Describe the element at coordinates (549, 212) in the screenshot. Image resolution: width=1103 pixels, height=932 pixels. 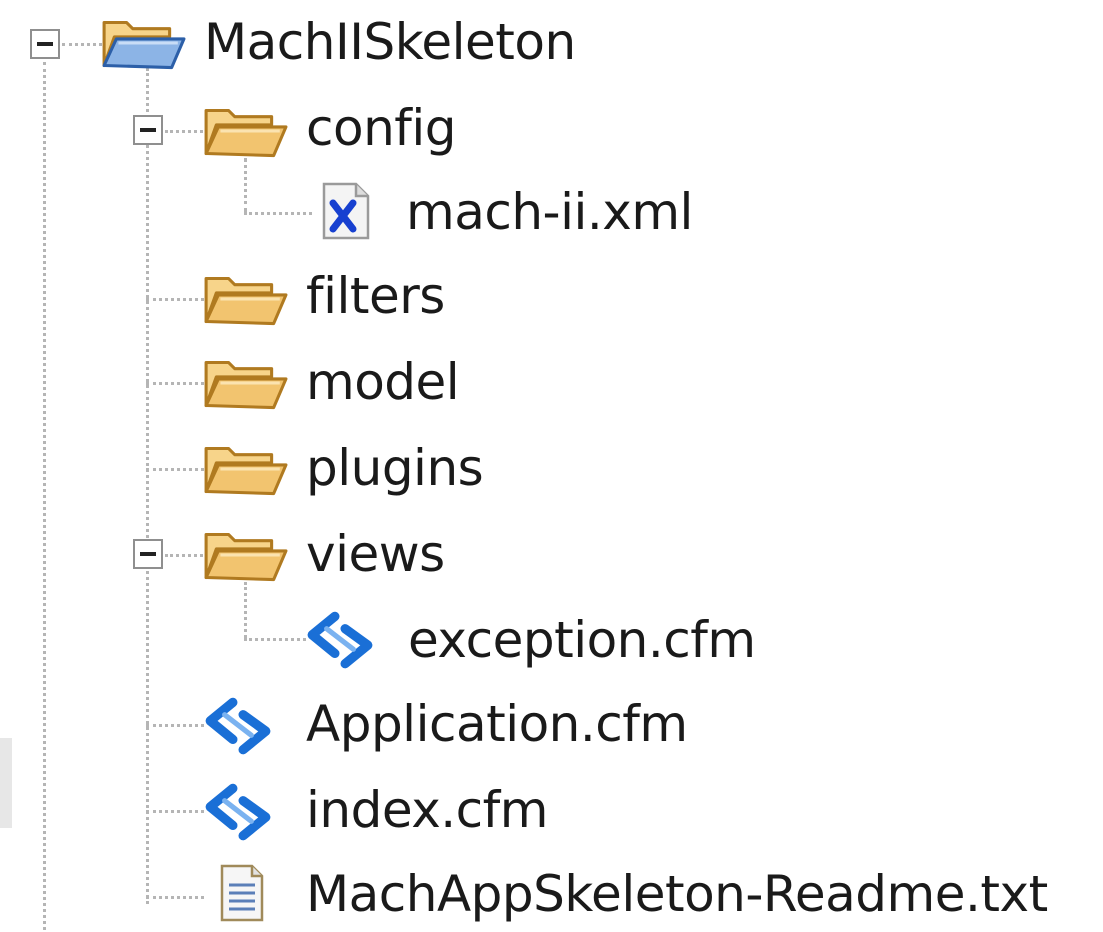
I see `tree-node-label: mach-ii.xml` at that location.